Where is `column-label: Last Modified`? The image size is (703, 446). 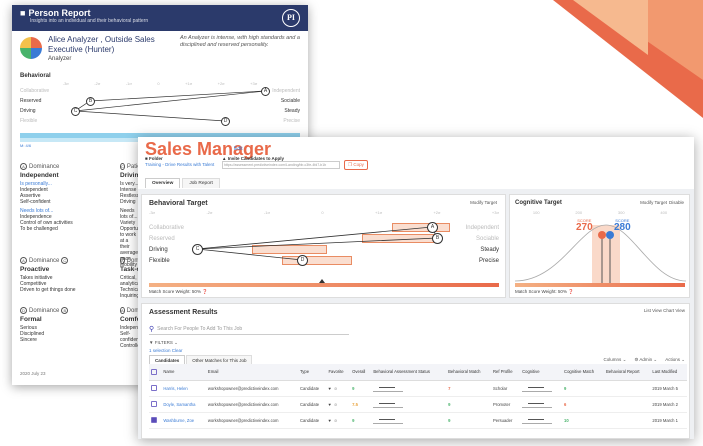 column-label: Last Modified is located at coordinates (665, 372).